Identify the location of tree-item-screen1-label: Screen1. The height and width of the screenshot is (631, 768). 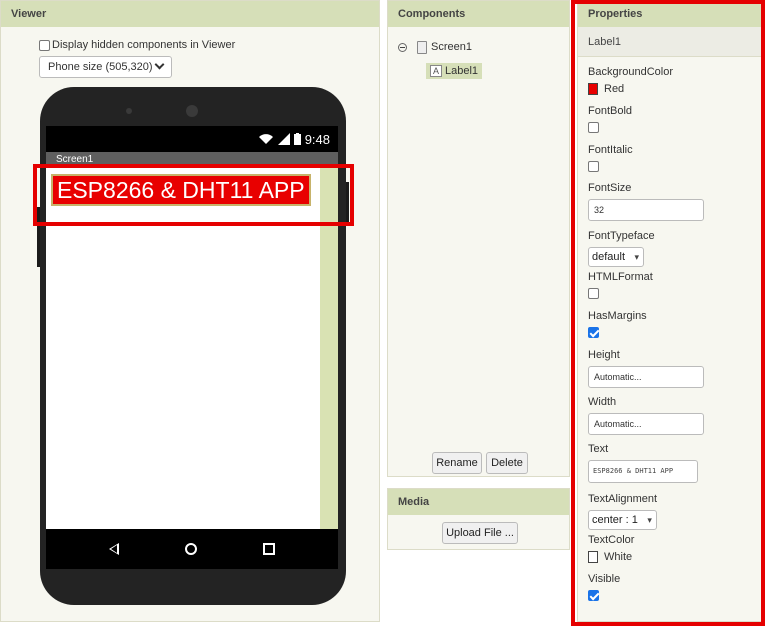
(451, 47).